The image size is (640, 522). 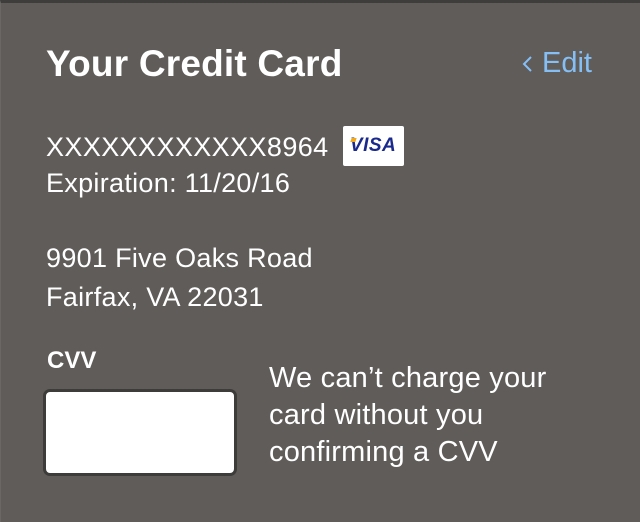 What do you see at coordinates (527, 63) in the screenshot?
I see `chevron-left-icon` at bounding box center [527, 63].